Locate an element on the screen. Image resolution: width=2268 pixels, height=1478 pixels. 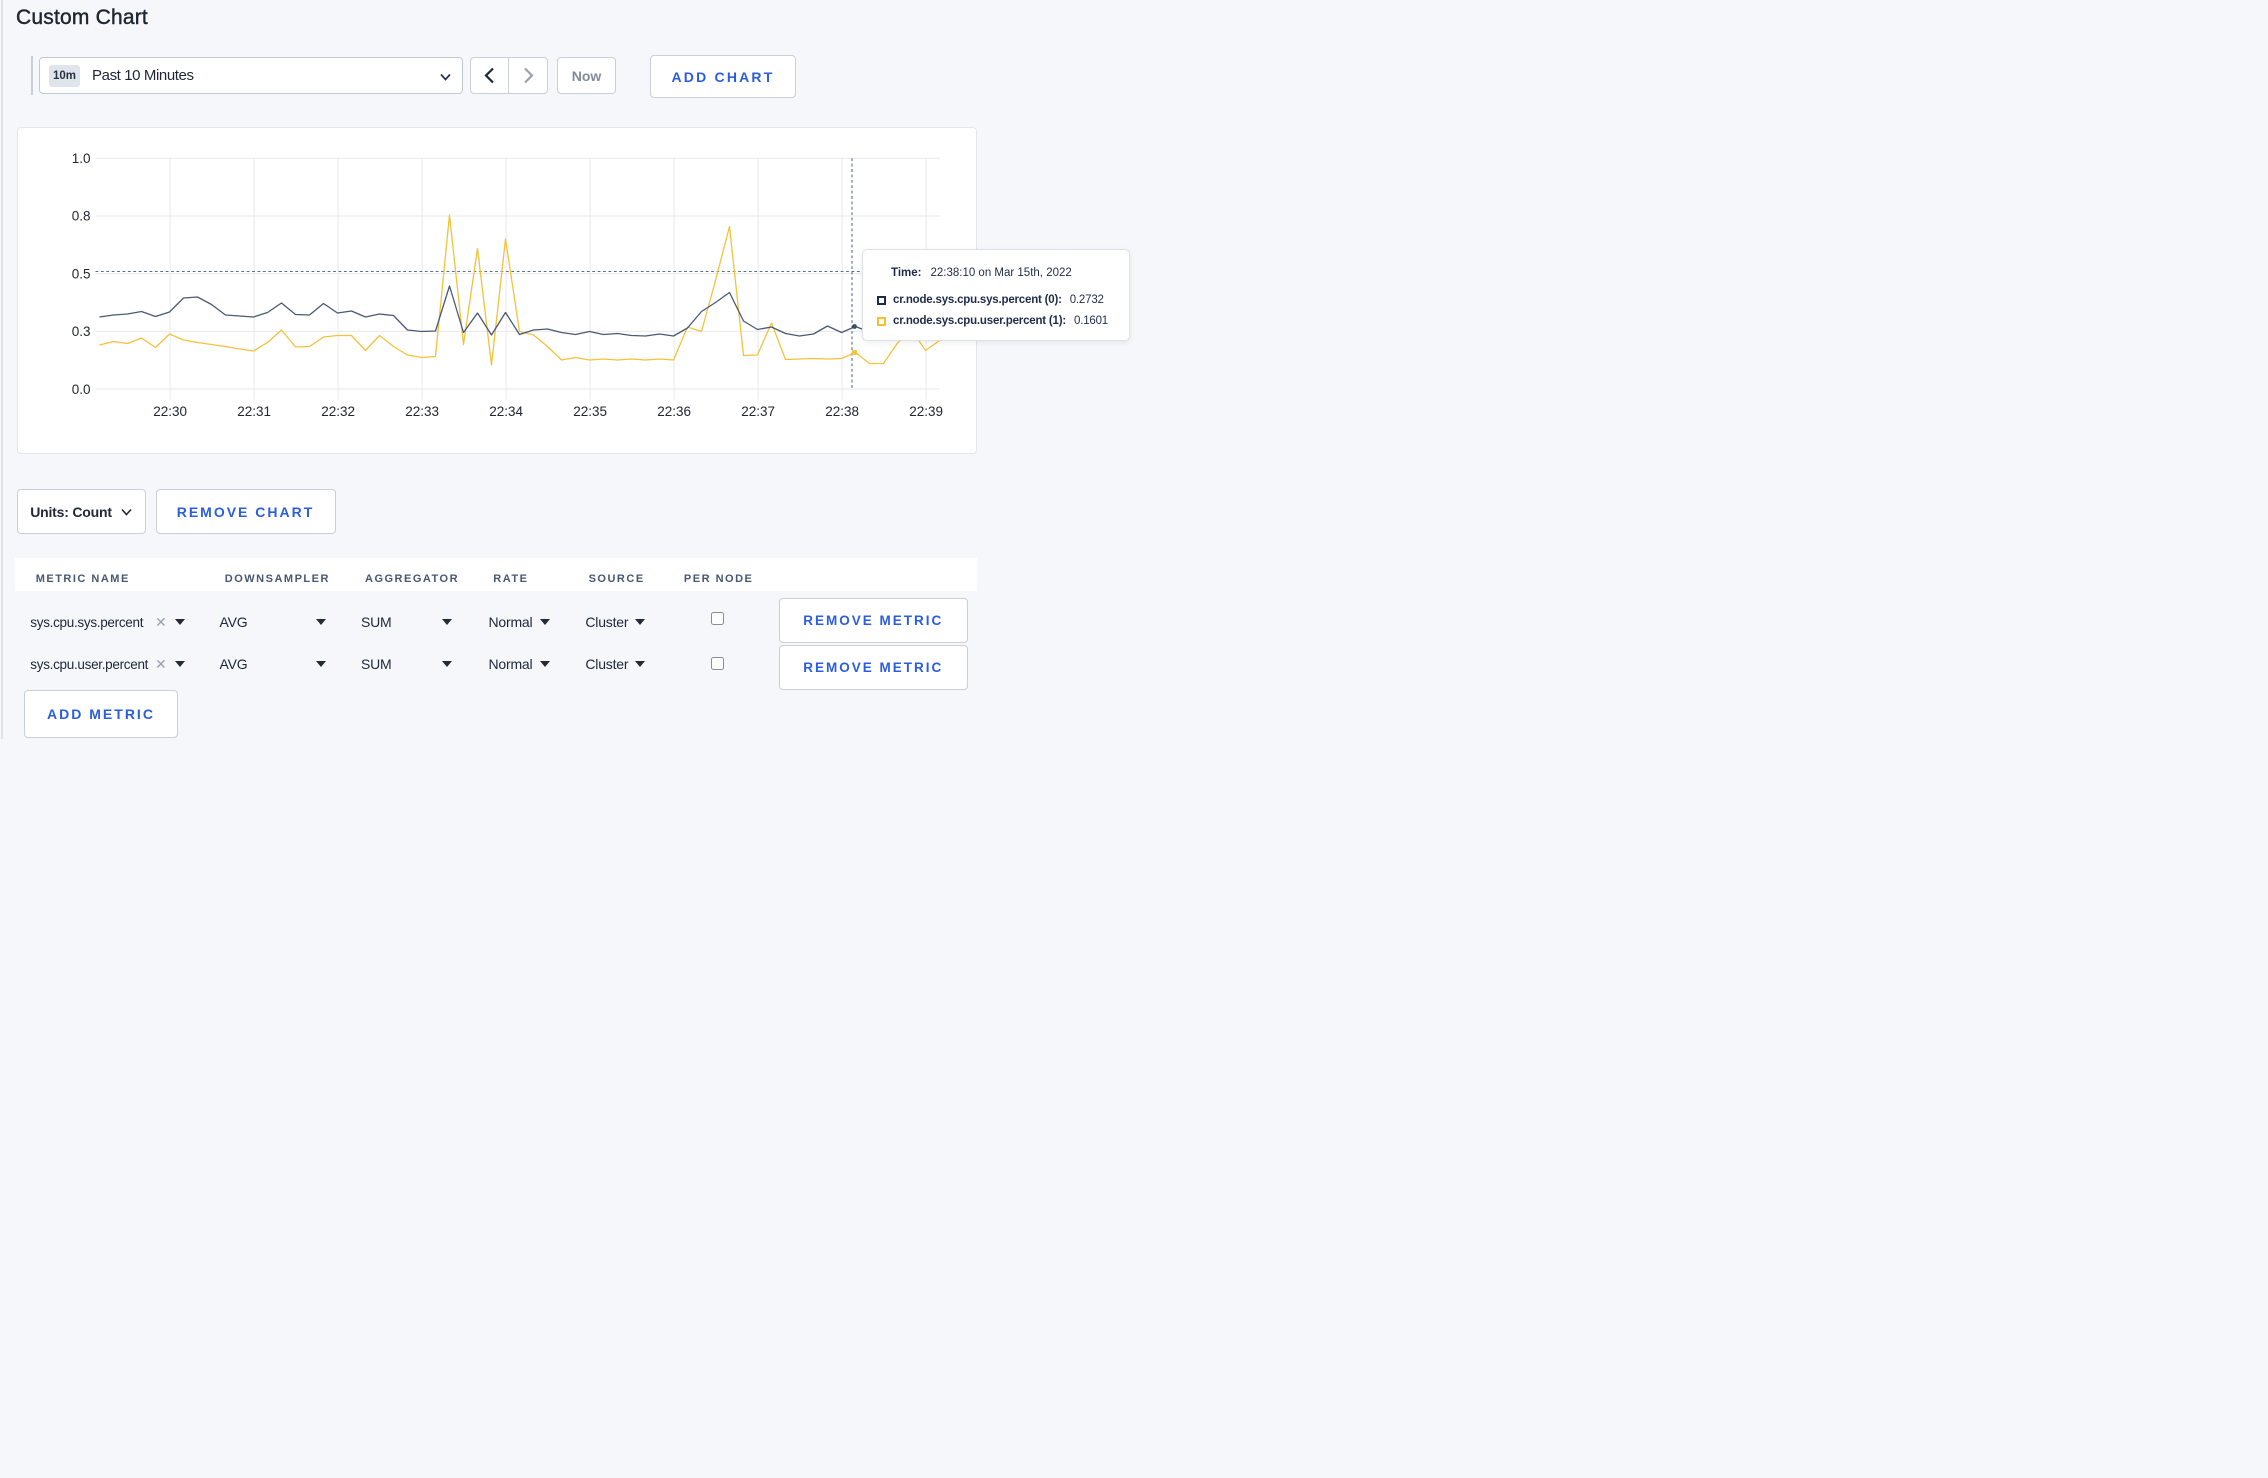
svg-text: 22:38 is located at coordinates (842, 411).